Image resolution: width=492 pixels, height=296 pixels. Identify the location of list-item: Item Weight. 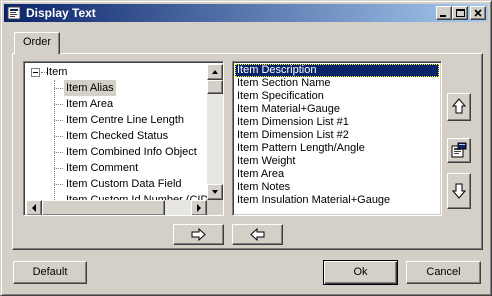
(337, 161).